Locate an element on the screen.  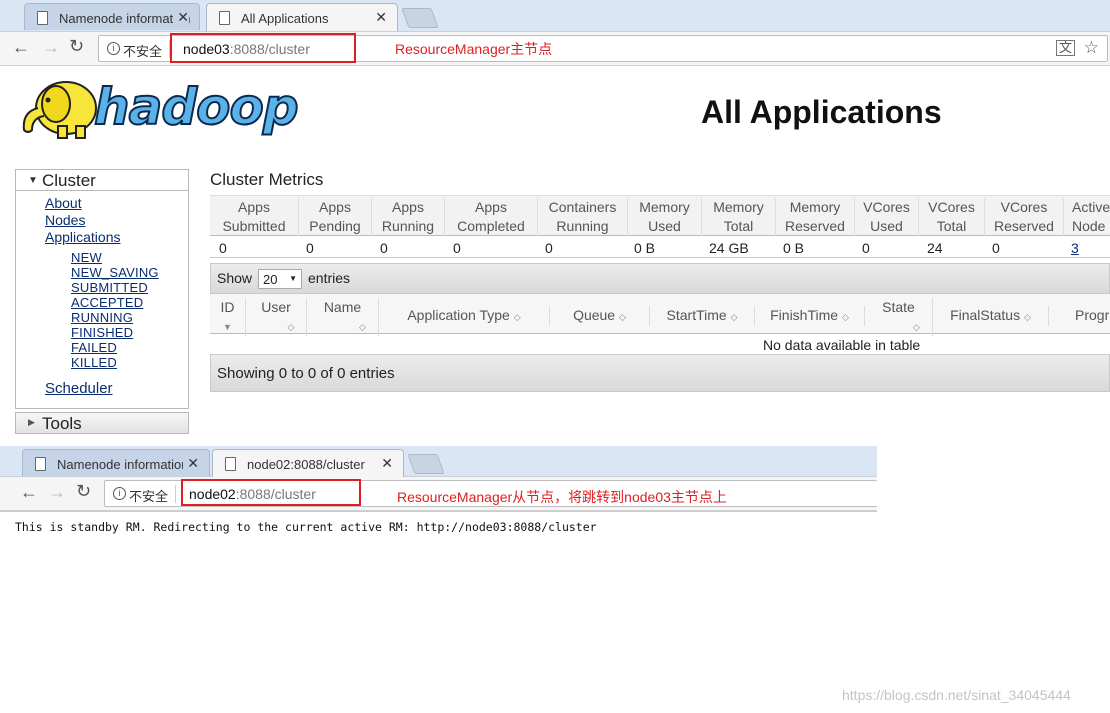
metric-header: VCores Used is located at coordinates (887, 217).